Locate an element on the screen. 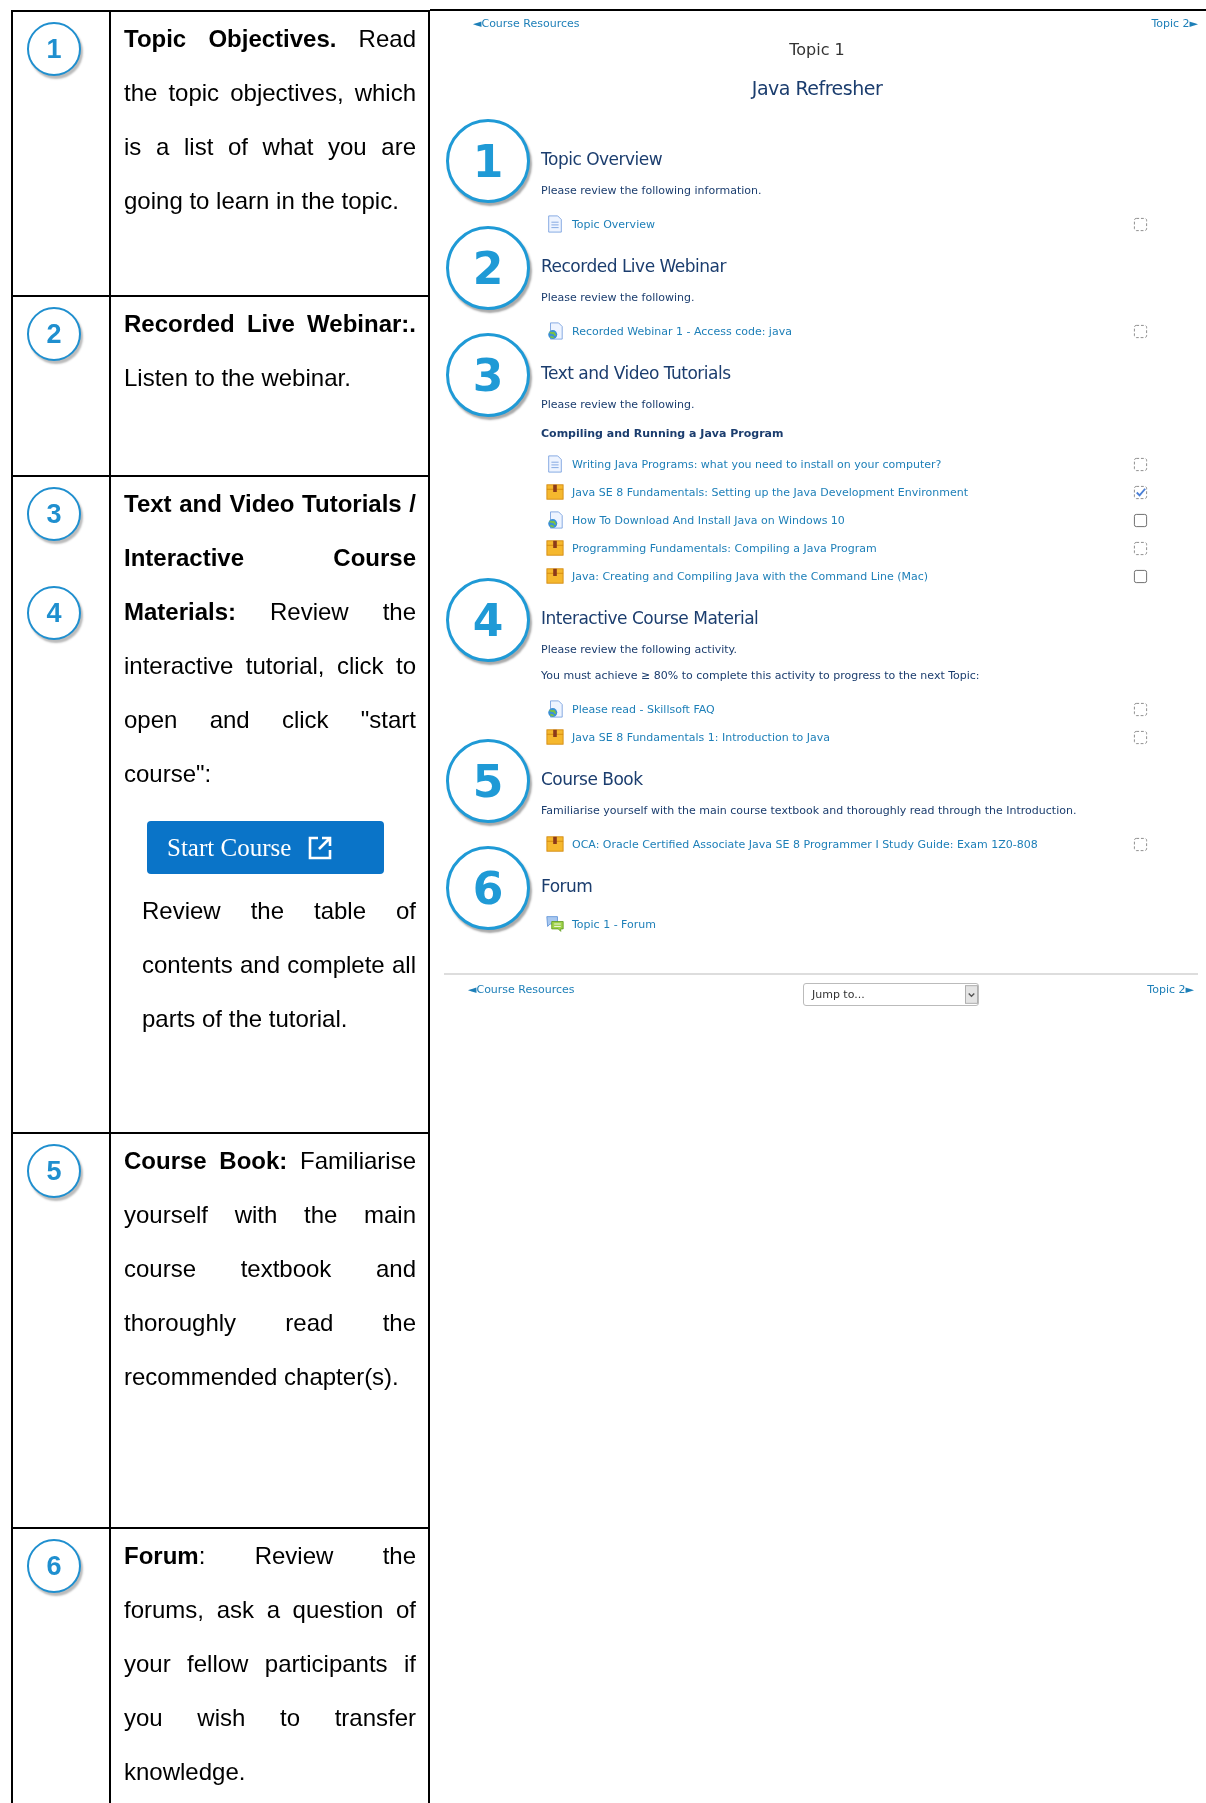 The image size is (1206, 1803). instruction-text: Topic Objectives. Read the topic objectives, which is a list of what you are going to learn in the topic. is located at coordinates (270, 120).